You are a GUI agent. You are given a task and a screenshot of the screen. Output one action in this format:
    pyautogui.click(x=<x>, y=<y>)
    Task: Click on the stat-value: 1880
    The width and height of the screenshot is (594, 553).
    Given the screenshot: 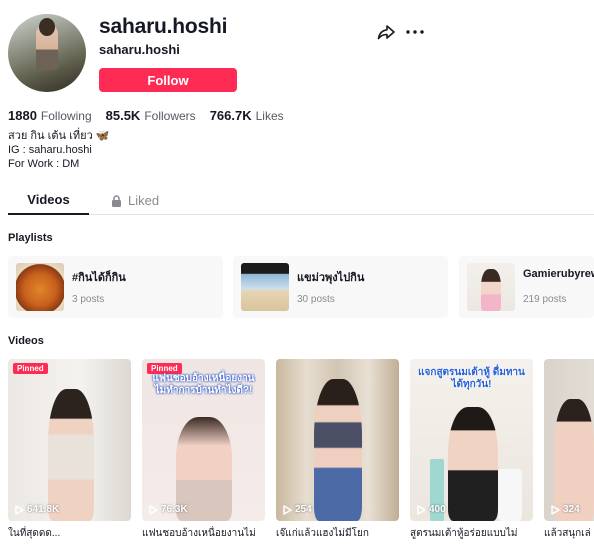 What is the action you would take?
    pyautogui.click(x=22, y=115)
    